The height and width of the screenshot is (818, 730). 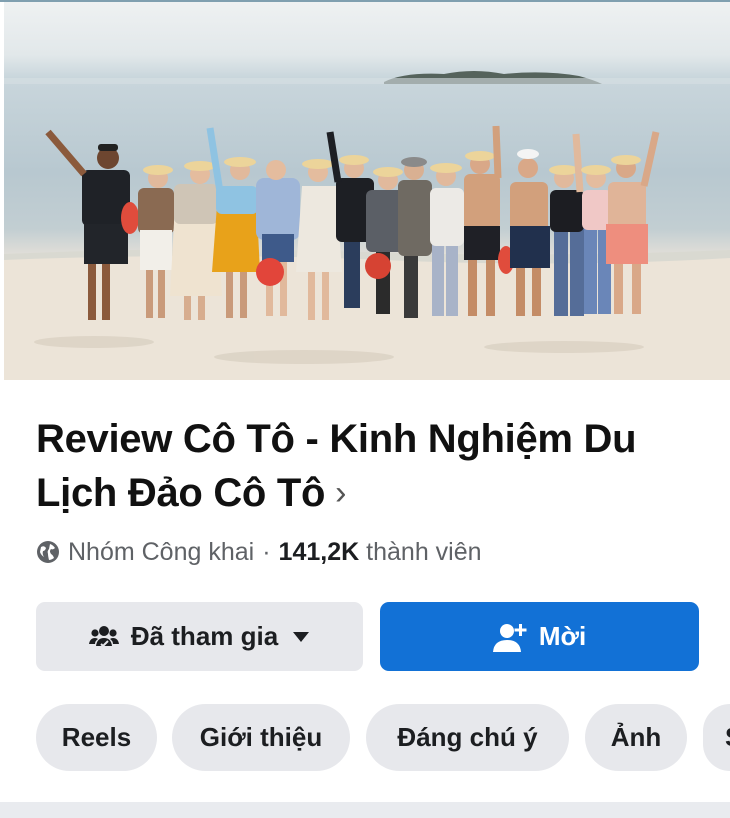 I want to click on chevron-right-icon: ›, so click(x=340, y=493).